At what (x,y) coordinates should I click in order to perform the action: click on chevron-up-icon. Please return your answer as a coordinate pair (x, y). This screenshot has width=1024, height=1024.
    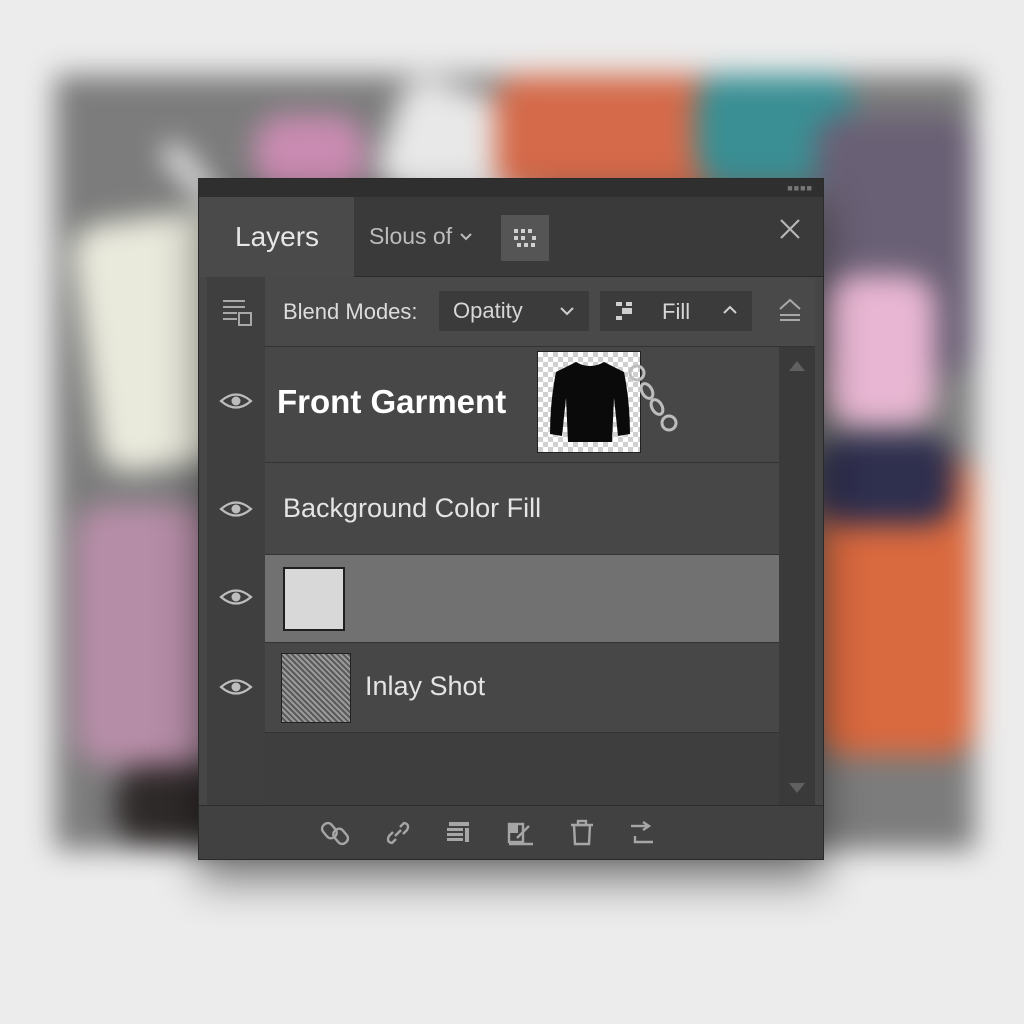
    Looking at the image, I should click on (730, 309).